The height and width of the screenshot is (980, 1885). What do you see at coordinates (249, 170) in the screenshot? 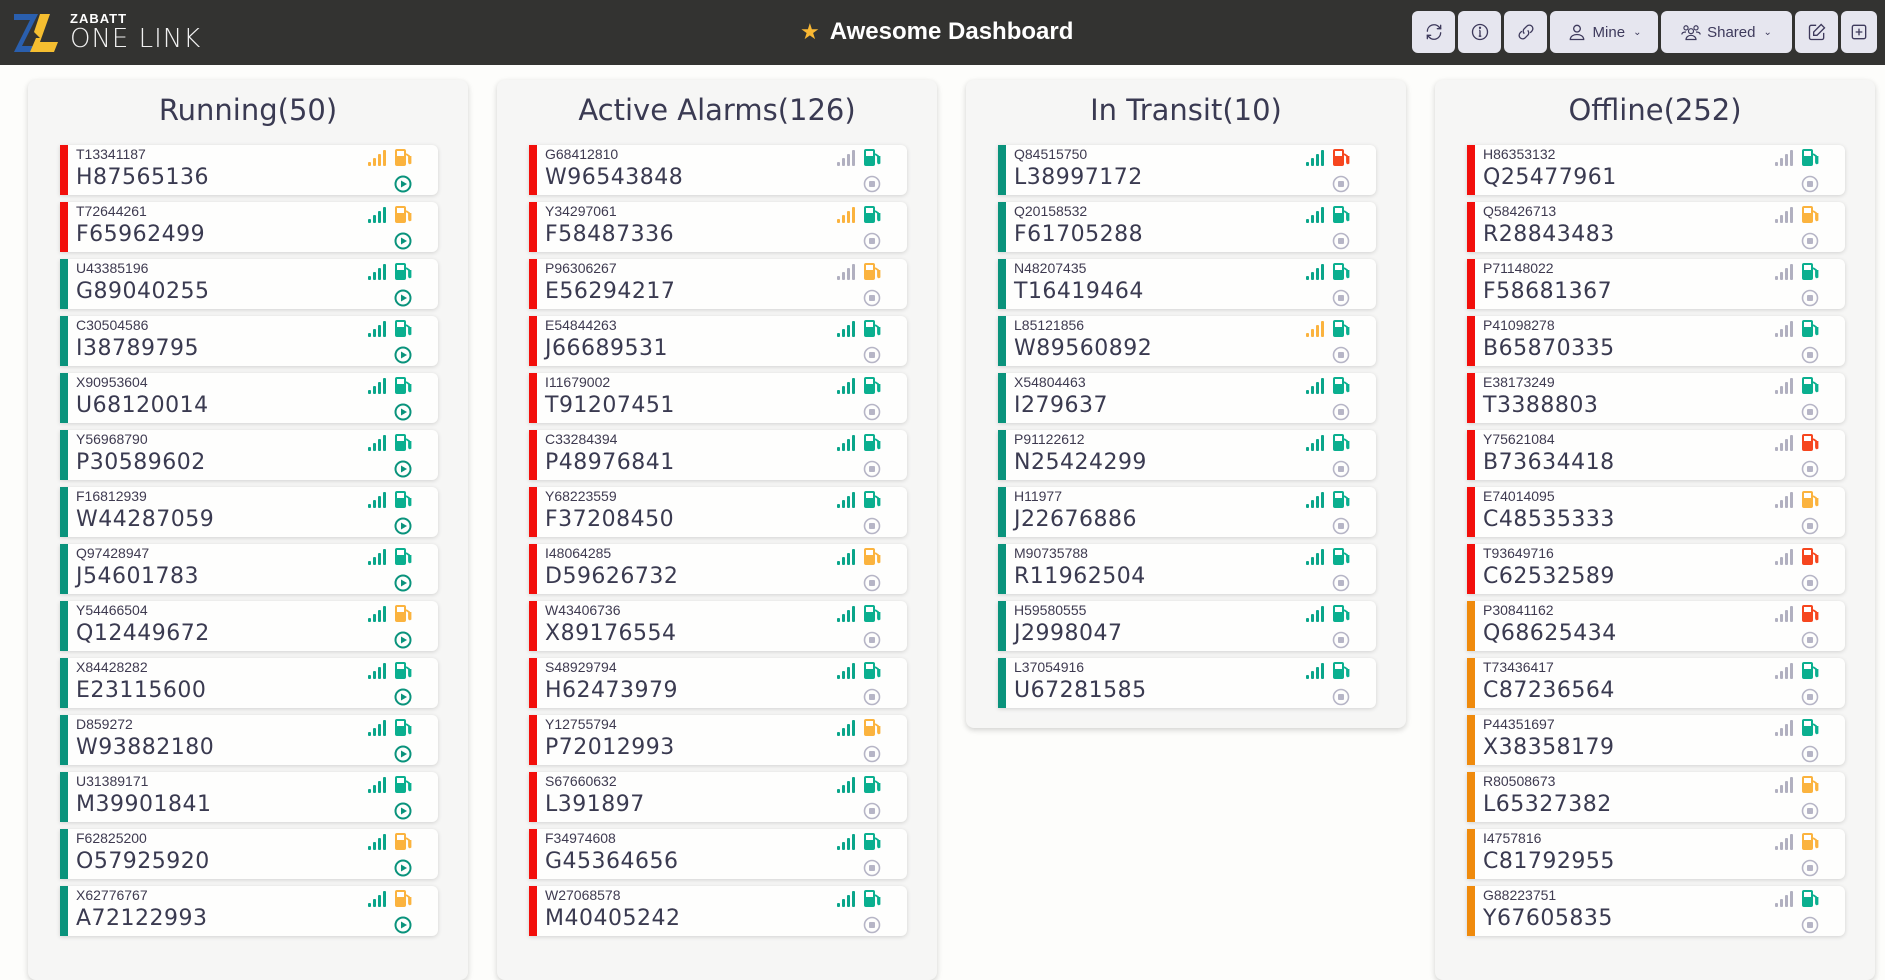
I see `vehicle-card: T13341187 H87565136` at bounding box center [249, 170].